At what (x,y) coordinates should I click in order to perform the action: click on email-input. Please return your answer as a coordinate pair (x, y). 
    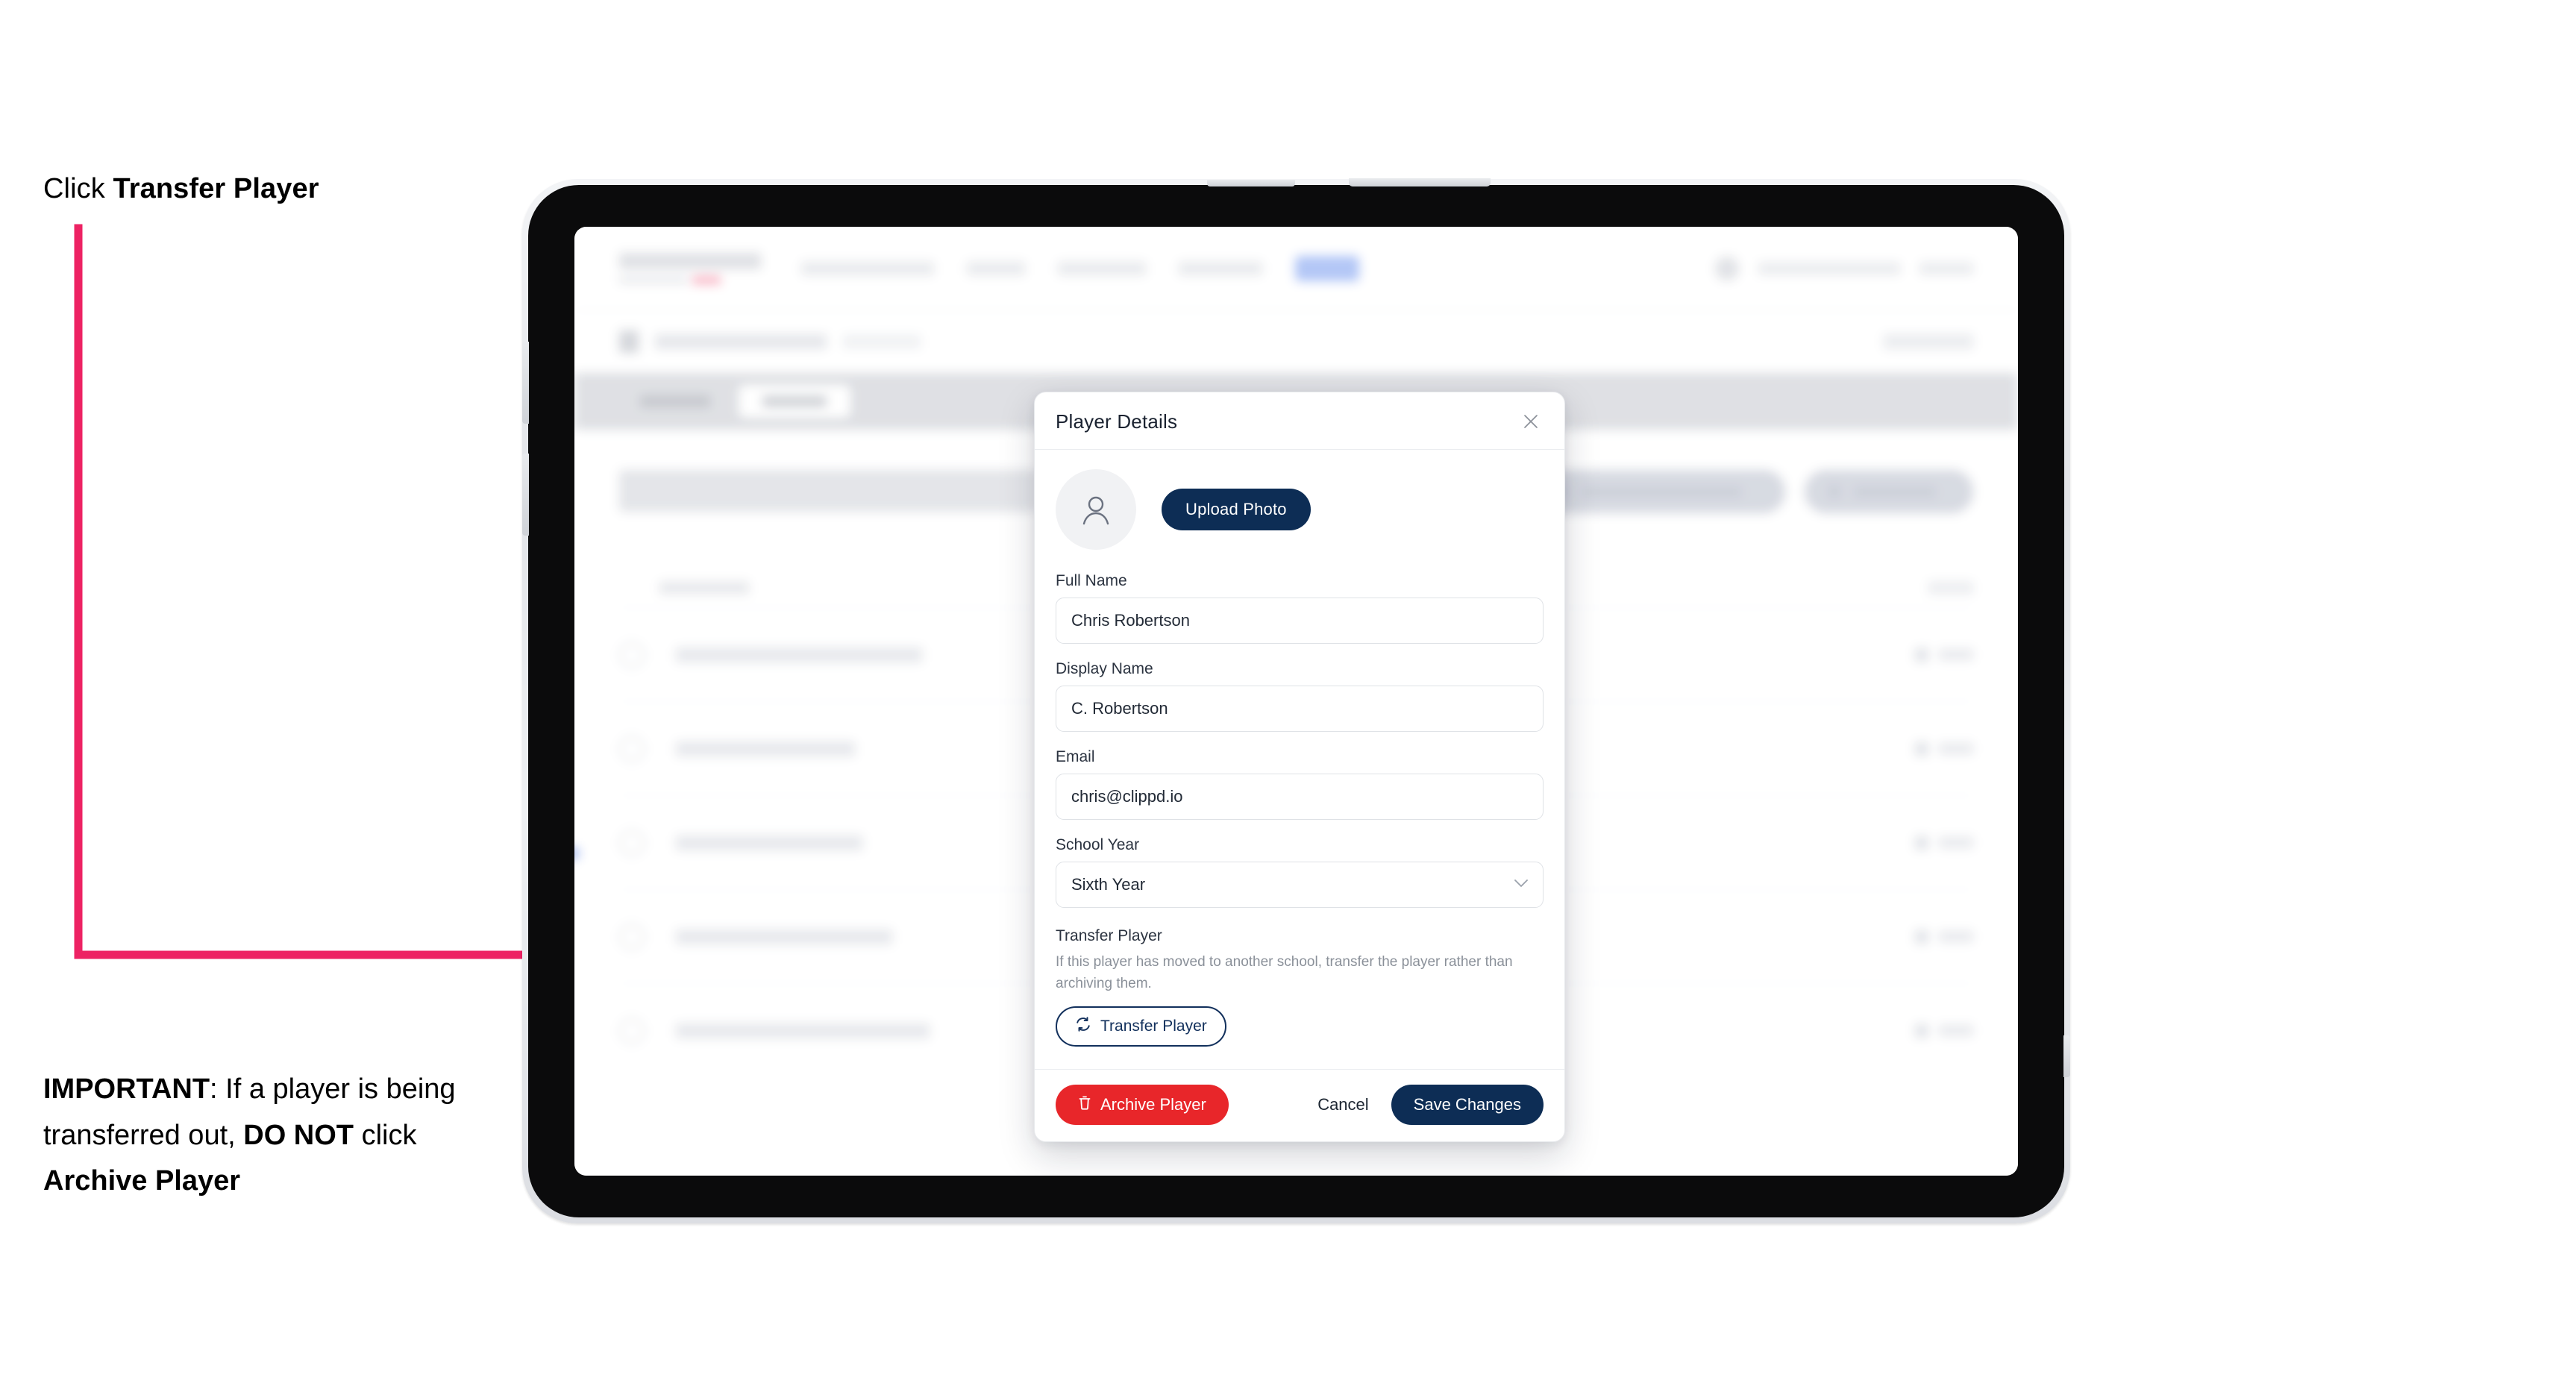
    Looking at the image, I should click on (1300, 797).